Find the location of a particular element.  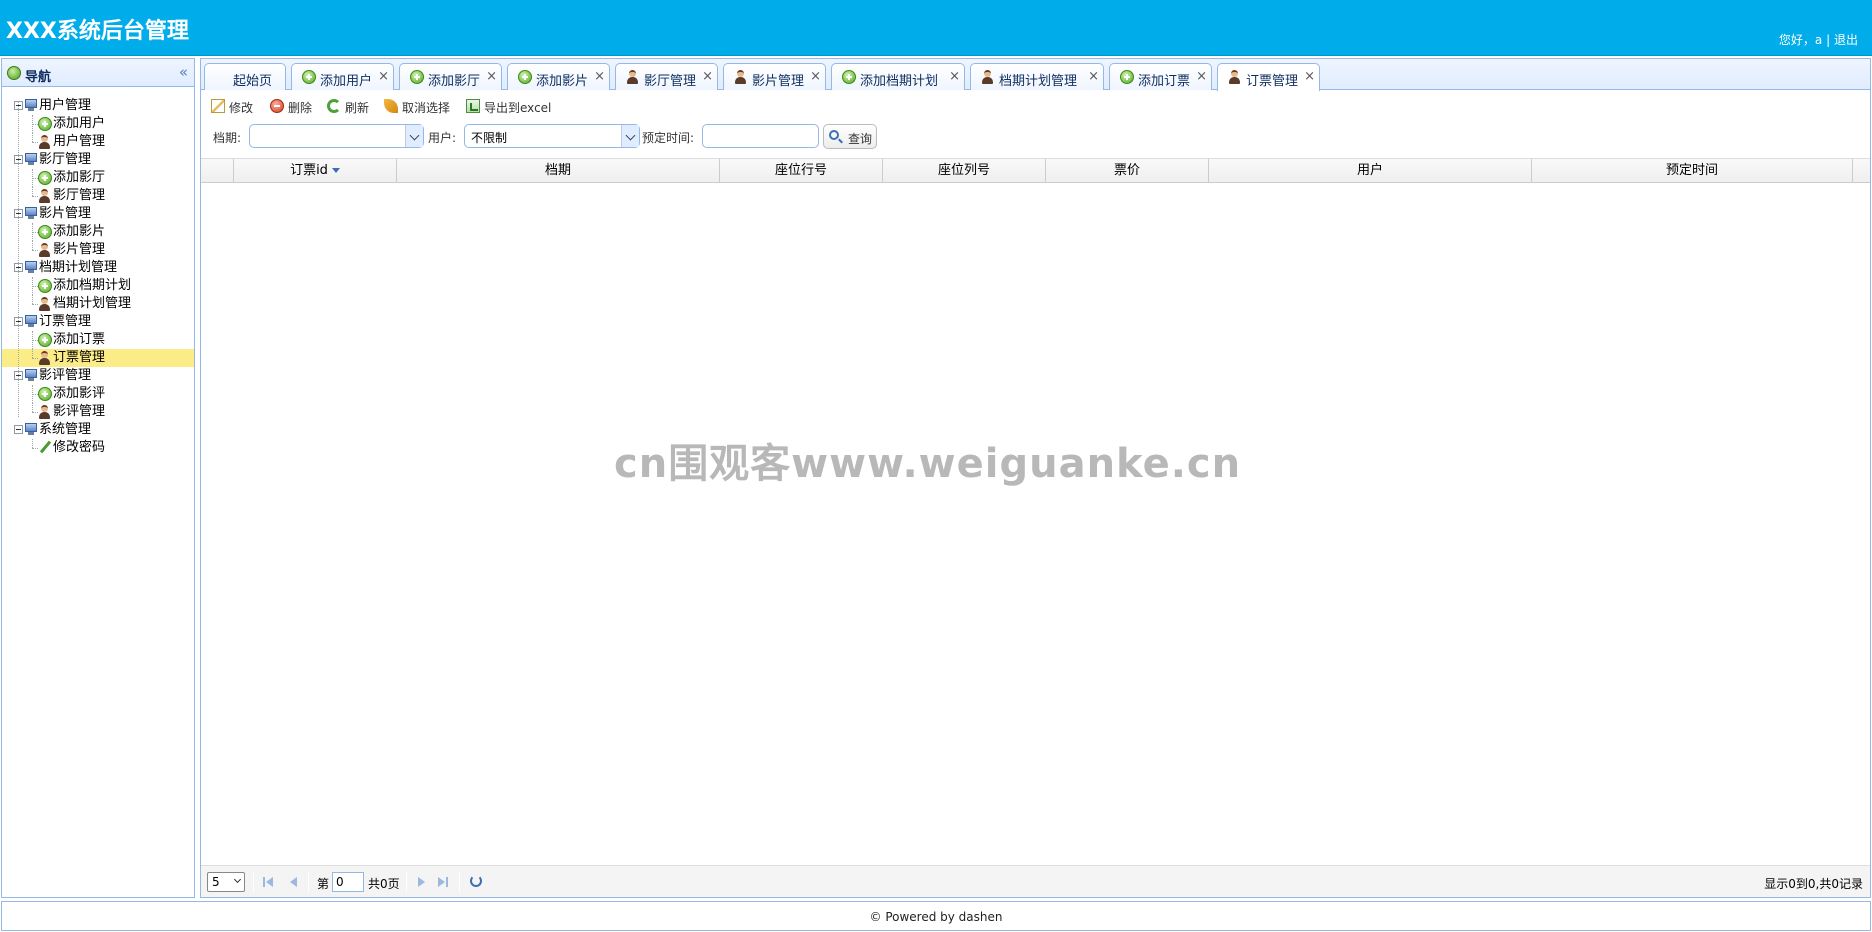

nav-group: 系统管理 is located at coordinates (98, 430).